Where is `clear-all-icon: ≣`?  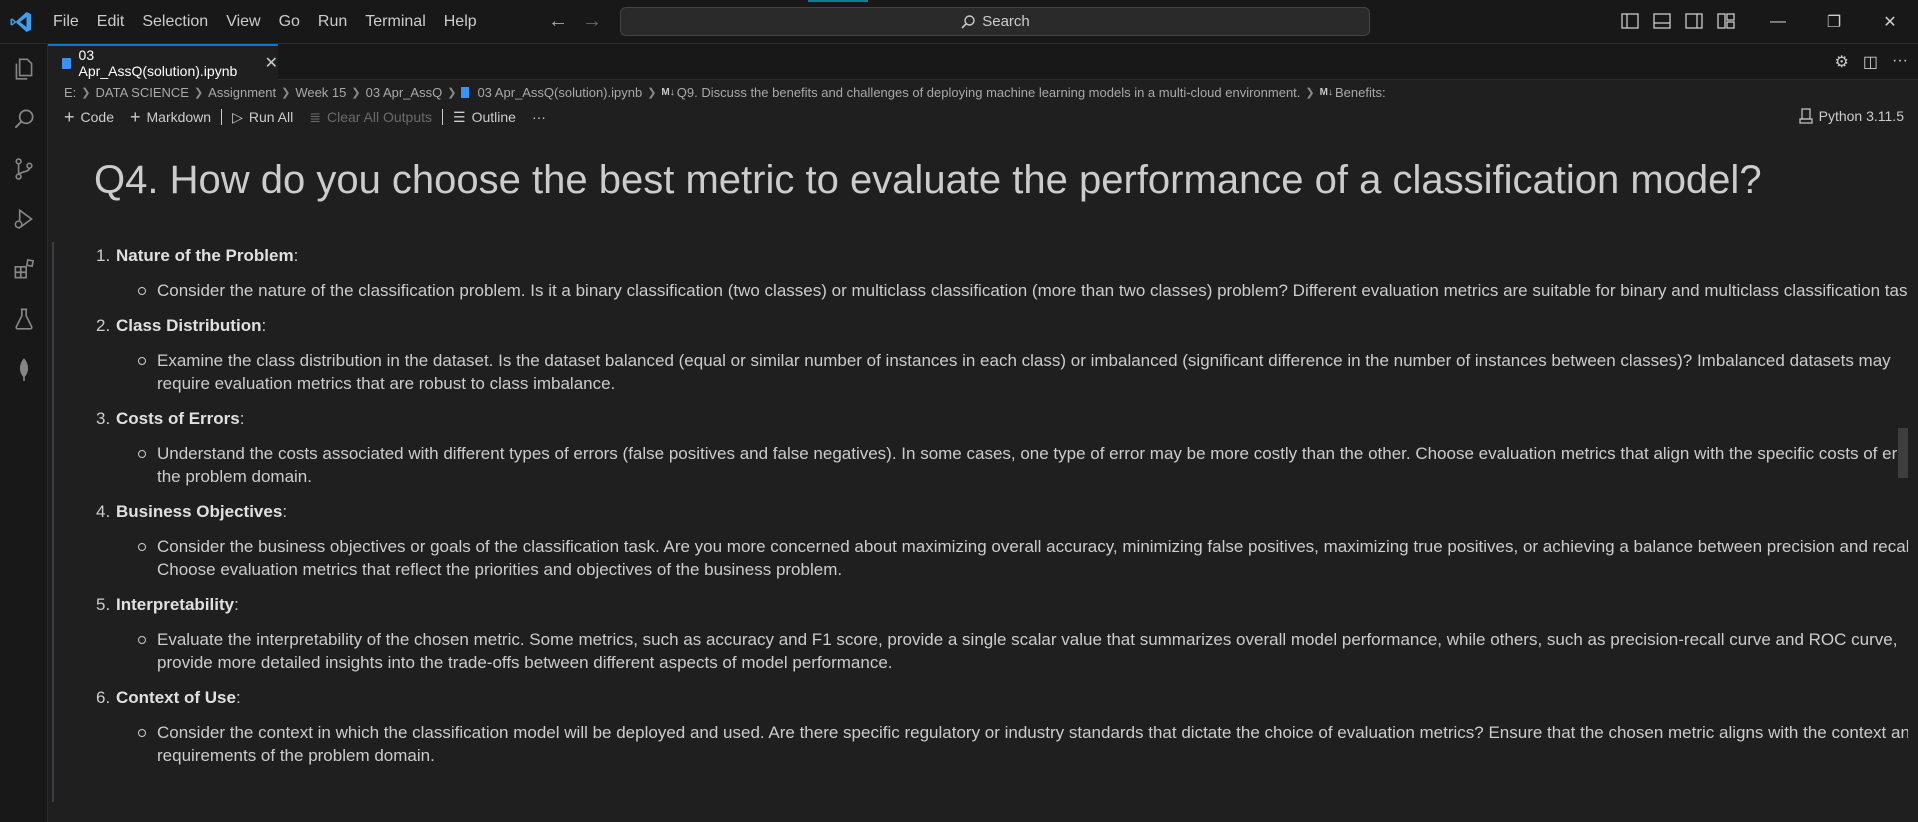
clear-all-icon: ≣ is located at coordinates (315, 116).